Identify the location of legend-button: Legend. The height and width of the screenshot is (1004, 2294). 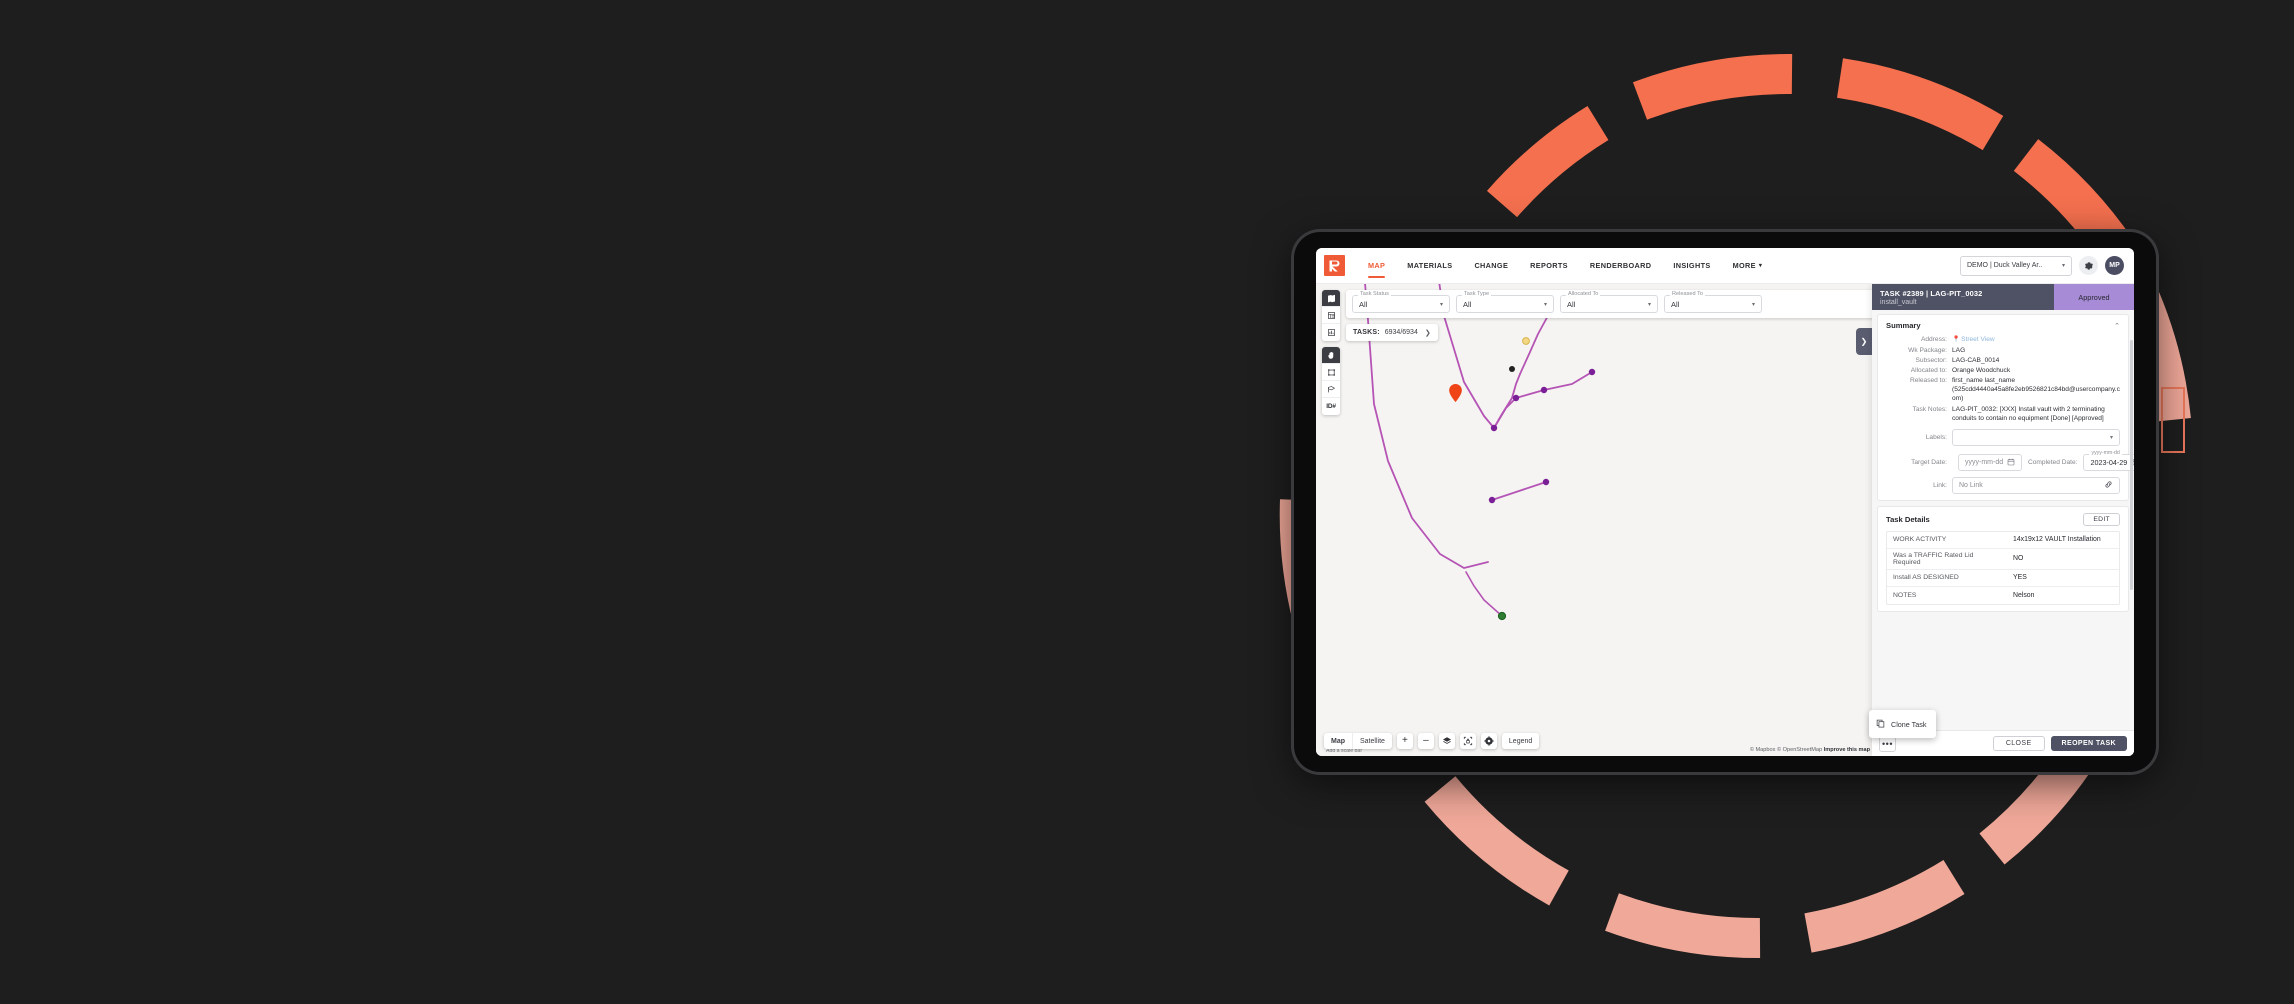
(1520, 741).